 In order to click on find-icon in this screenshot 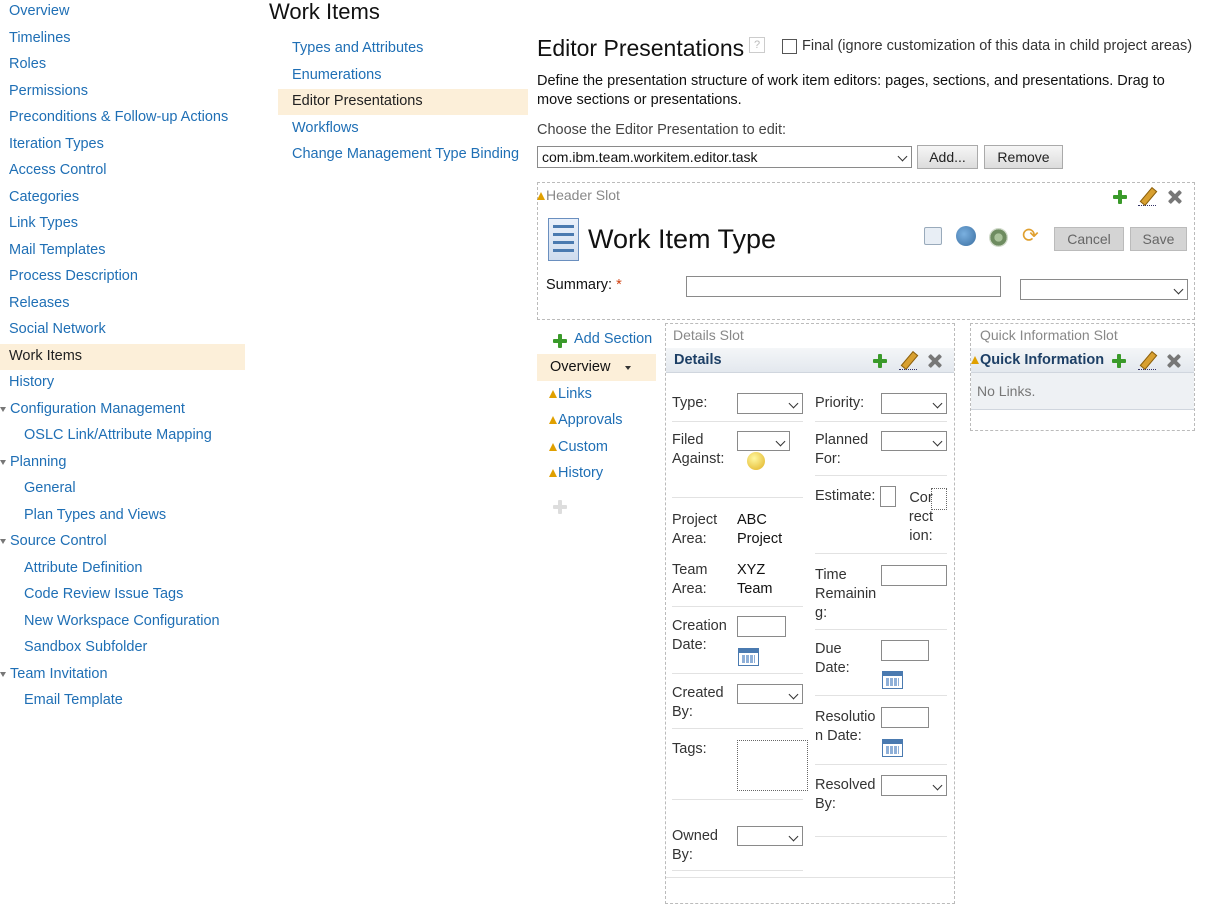, I will do `click(933, 236)`.